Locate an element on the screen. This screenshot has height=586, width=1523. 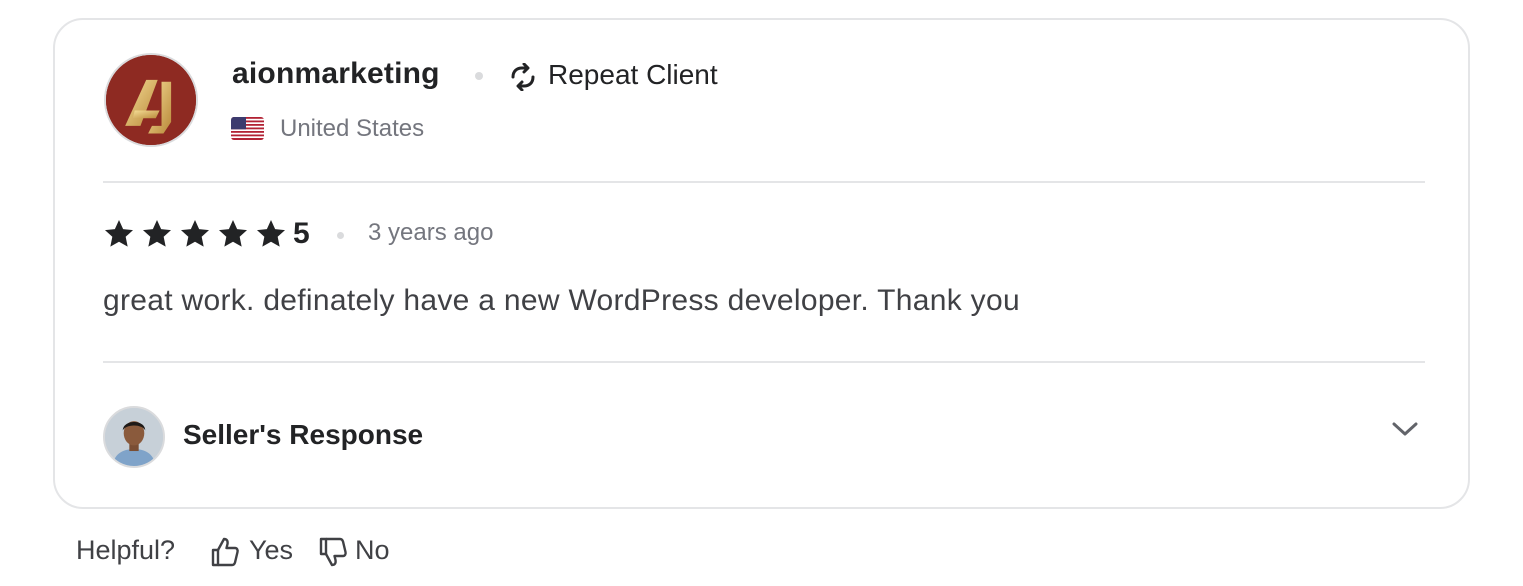
chevron-down-icon is located at coordinates (1405, 429).